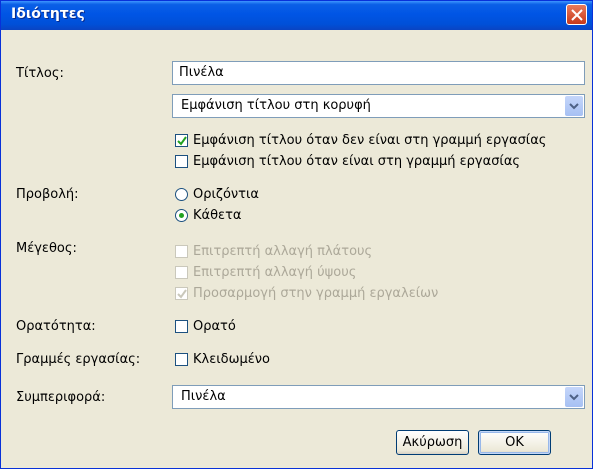 The width and height of the screenshot is (593, 469). Describe the element at coordinates (514, 442) in the screenshot. I see `ok-button: OK` at that location.